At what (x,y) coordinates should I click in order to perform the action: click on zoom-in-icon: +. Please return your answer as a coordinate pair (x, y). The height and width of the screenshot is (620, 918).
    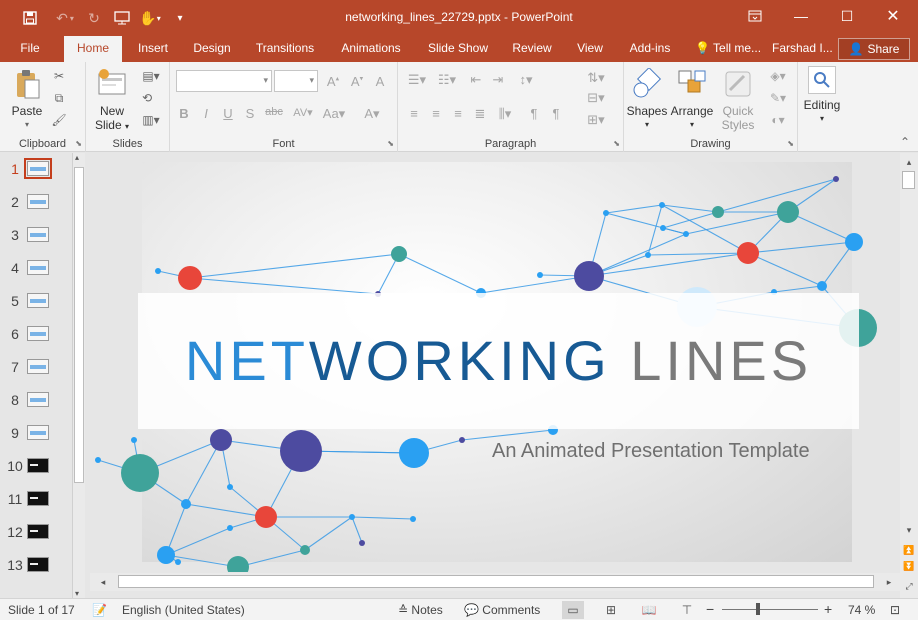
    Looking at the image, I should click on (828, 609).